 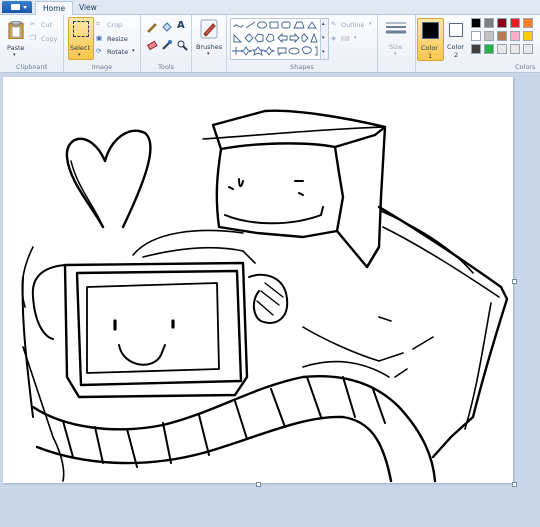 What do you see at coordinates (182, 45) in the screenshot?
I see `magnifier-icon` at bounding box center [182, 45].